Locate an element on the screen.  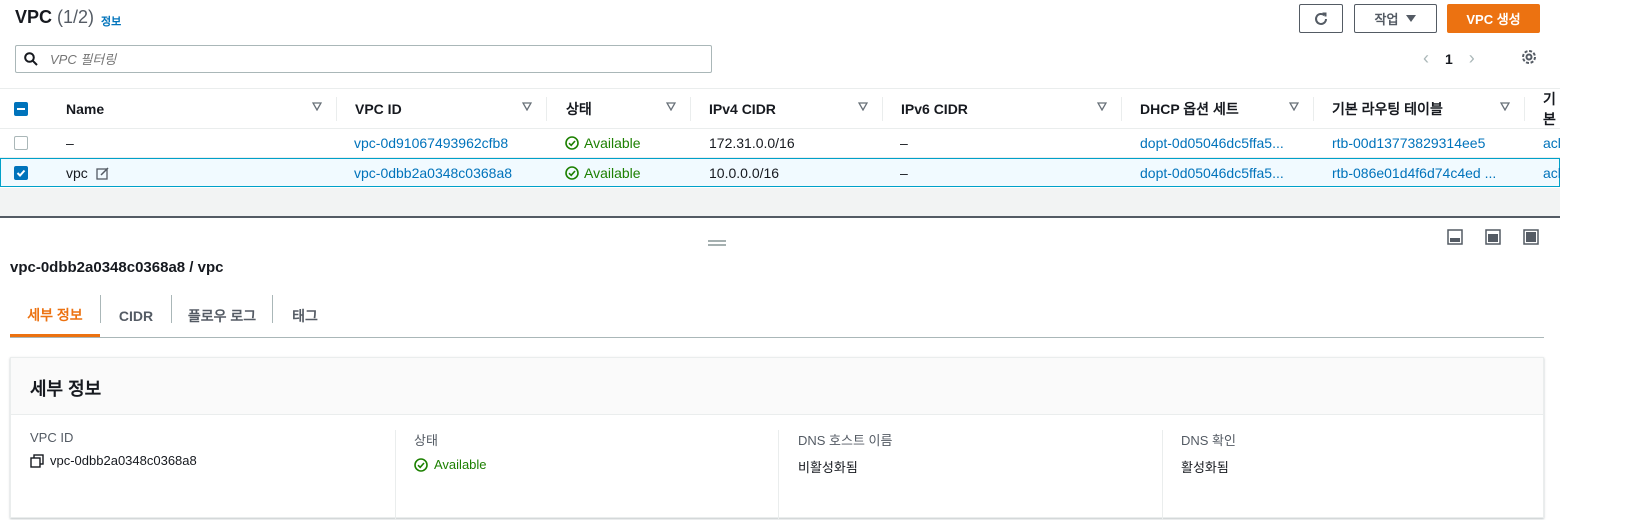
row-name-text: vpc is located at coordinates (77, 173).